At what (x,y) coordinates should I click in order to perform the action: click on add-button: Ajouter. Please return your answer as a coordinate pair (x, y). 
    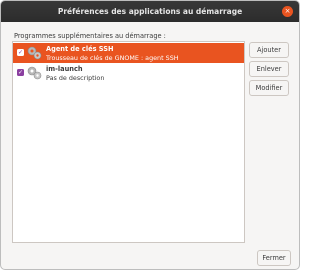
    Looking at the image, I should click on (269, 50).